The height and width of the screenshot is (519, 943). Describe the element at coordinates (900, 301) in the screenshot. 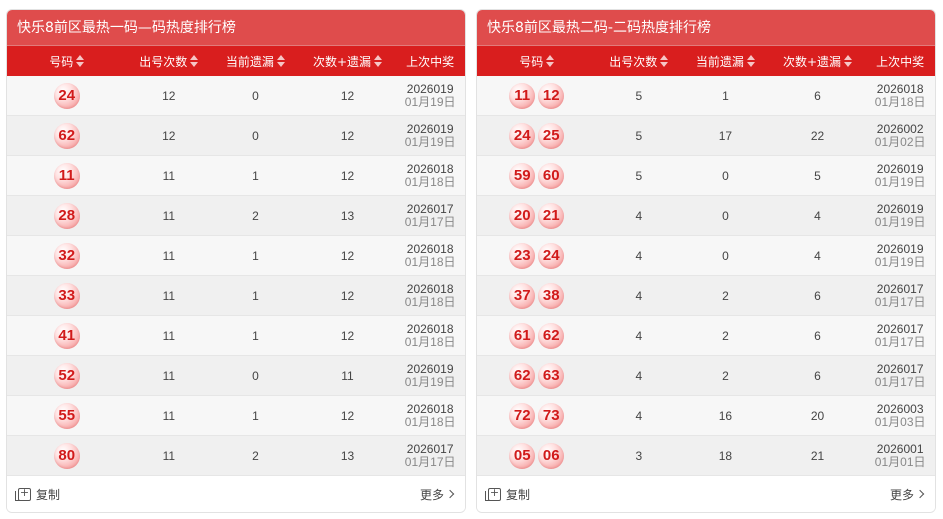

I see `issue-date: 01月17日` at that location.